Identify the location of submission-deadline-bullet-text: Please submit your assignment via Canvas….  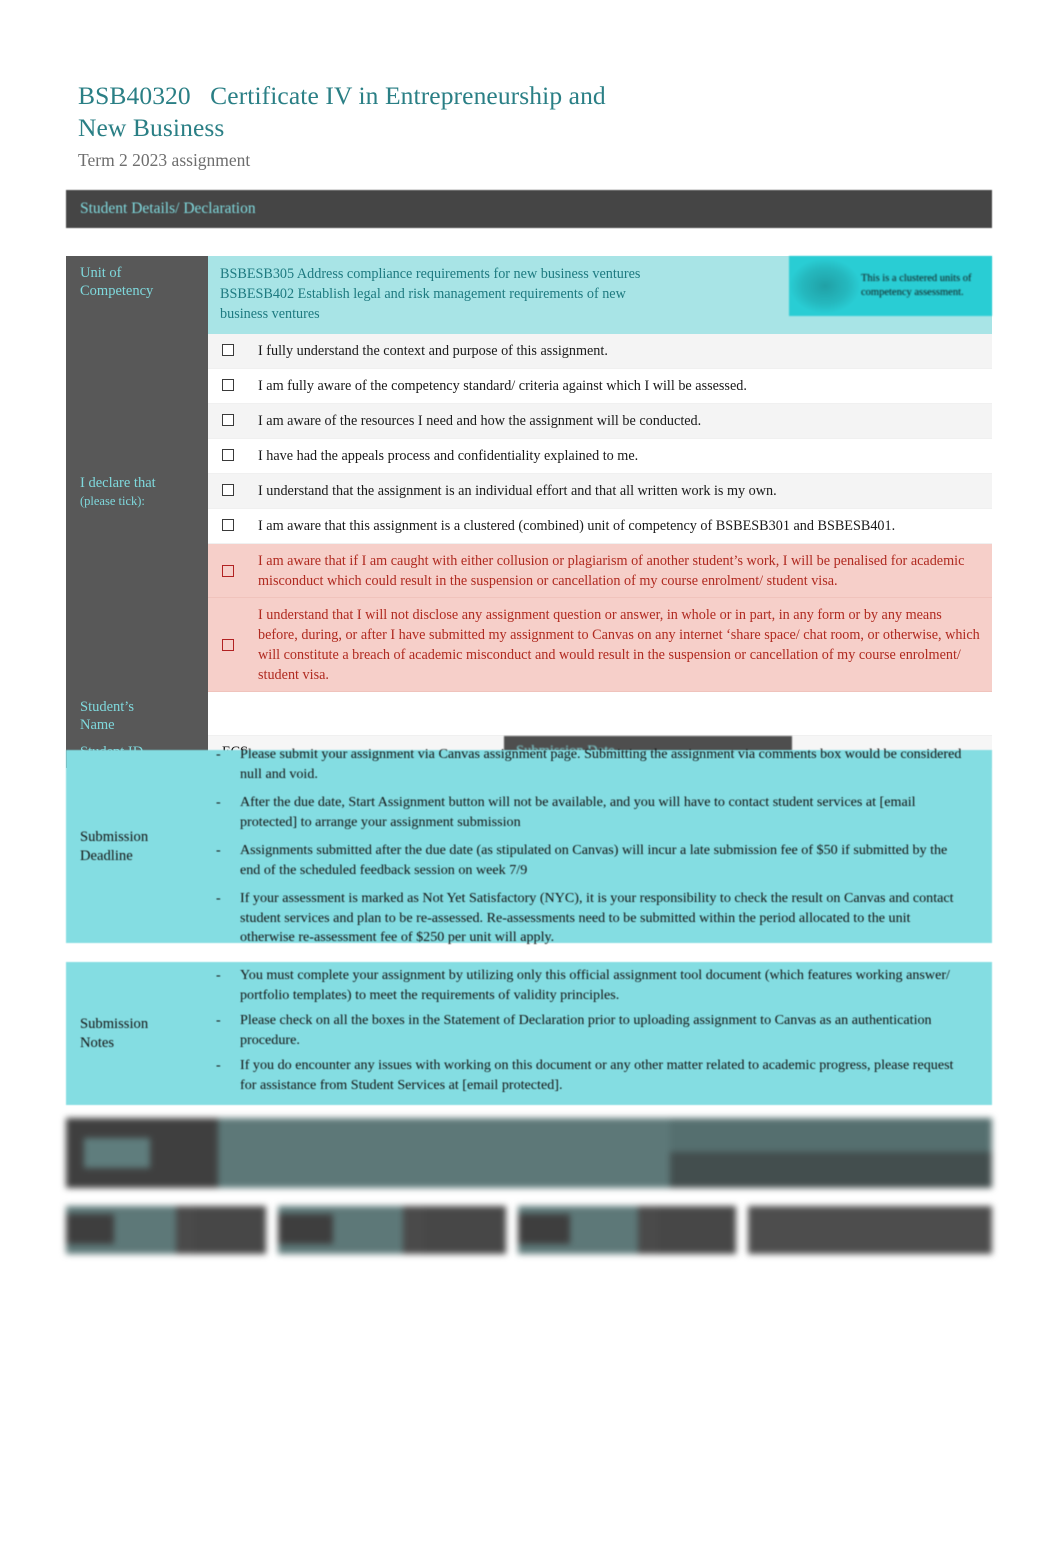
(601, 764).